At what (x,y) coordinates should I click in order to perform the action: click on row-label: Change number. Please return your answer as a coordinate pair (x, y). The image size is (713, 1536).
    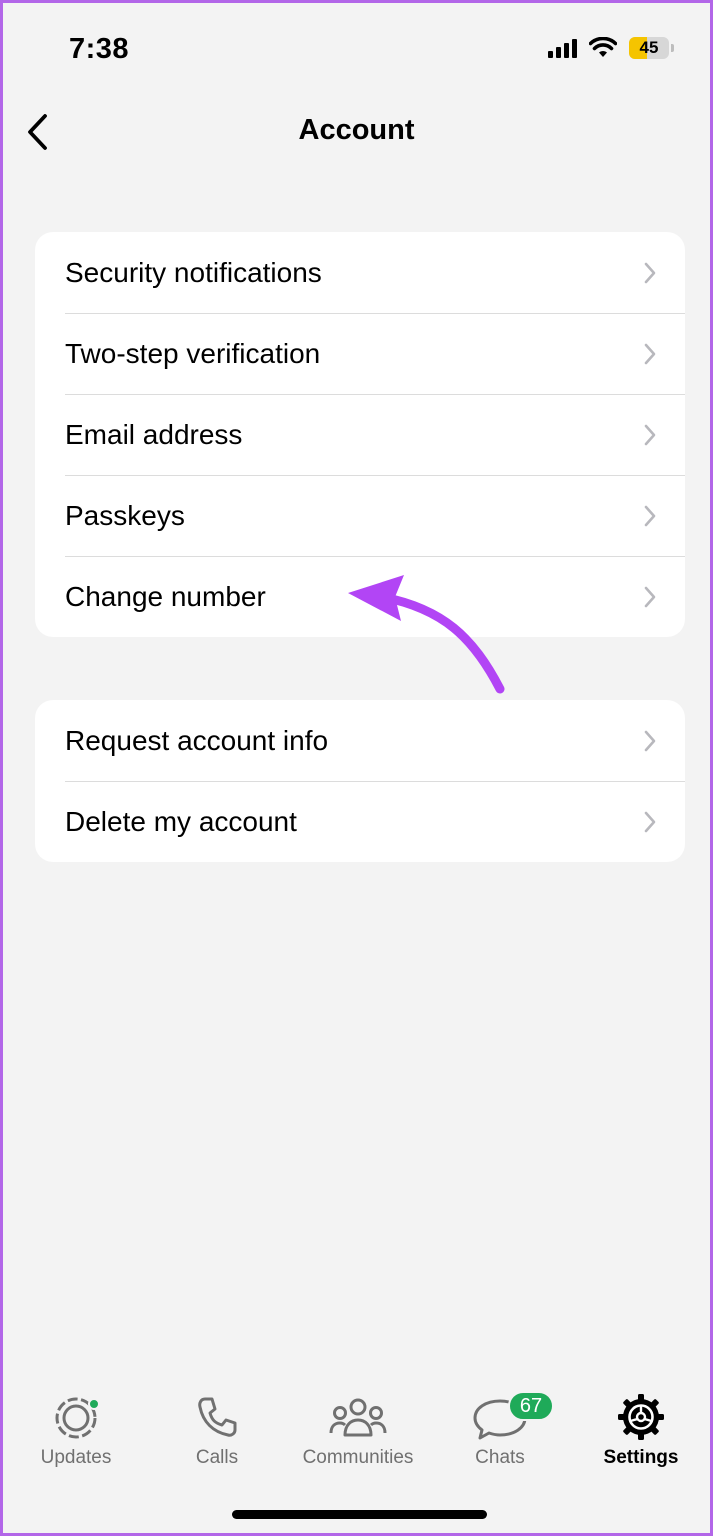
    Looking at the image, I should click on (165, 596).